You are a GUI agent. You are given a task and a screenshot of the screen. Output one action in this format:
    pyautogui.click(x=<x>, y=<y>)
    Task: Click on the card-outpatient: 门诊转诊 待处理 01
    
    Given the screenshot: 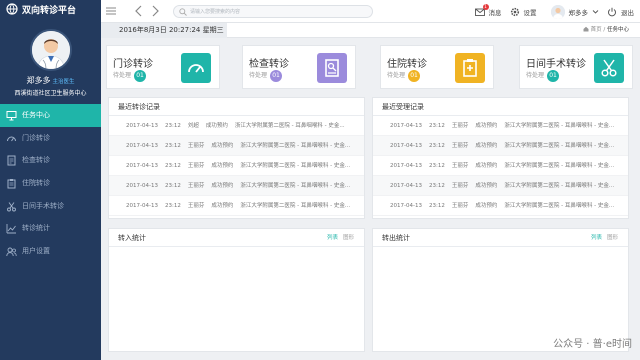 What is the action you would take?
    pyautogui.click(x=163, y=67)
    